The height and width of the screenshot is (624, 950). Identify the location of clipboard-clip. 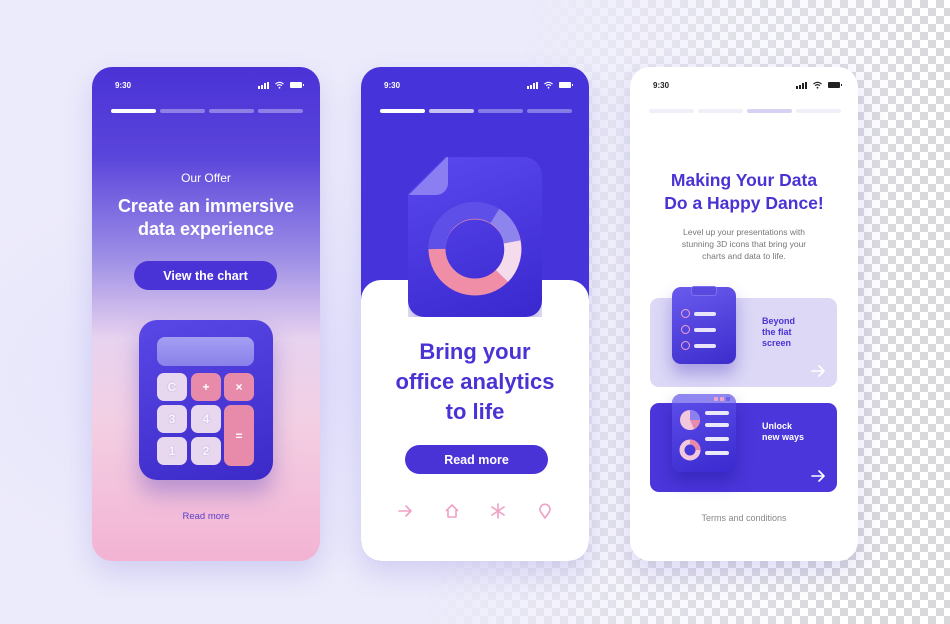
(704, 291).